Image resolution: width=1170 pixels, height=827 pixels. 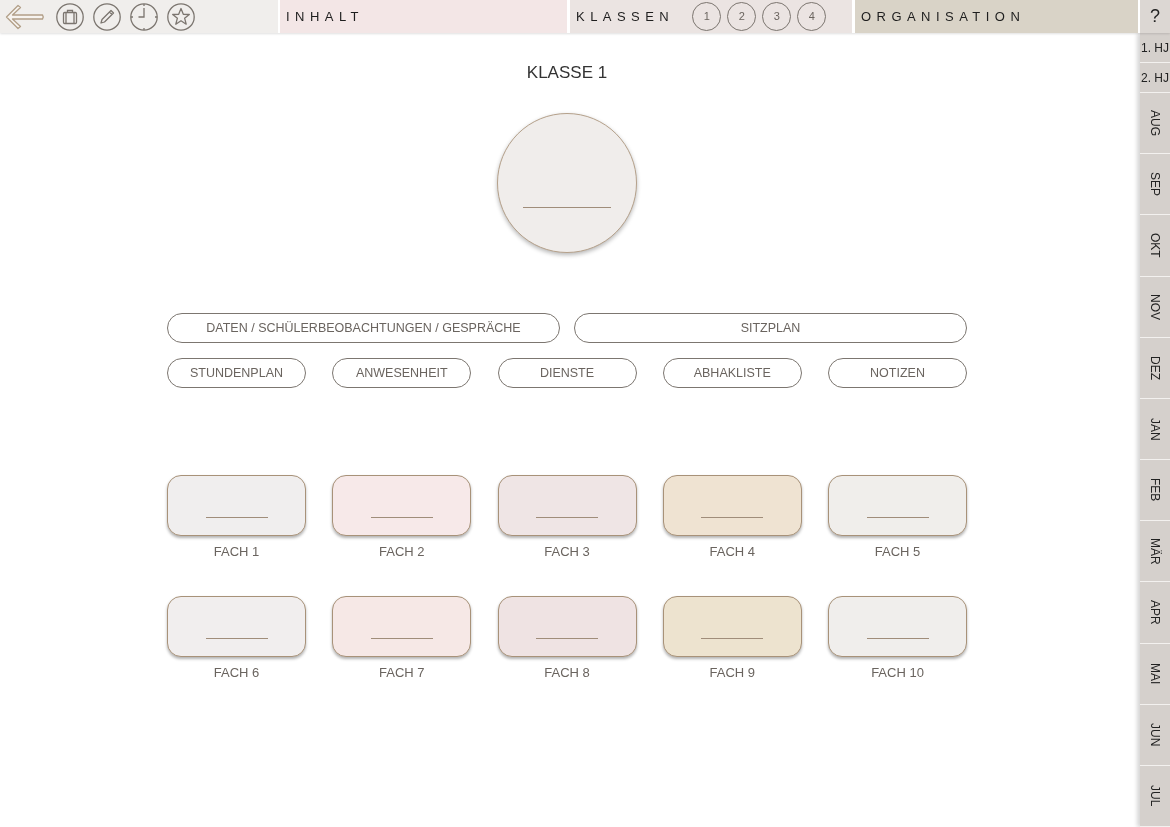 What do you see at coordinates (1155, 613) in the screenshot?
I see `month-tab: APR` at bounding box center [1155, 613].